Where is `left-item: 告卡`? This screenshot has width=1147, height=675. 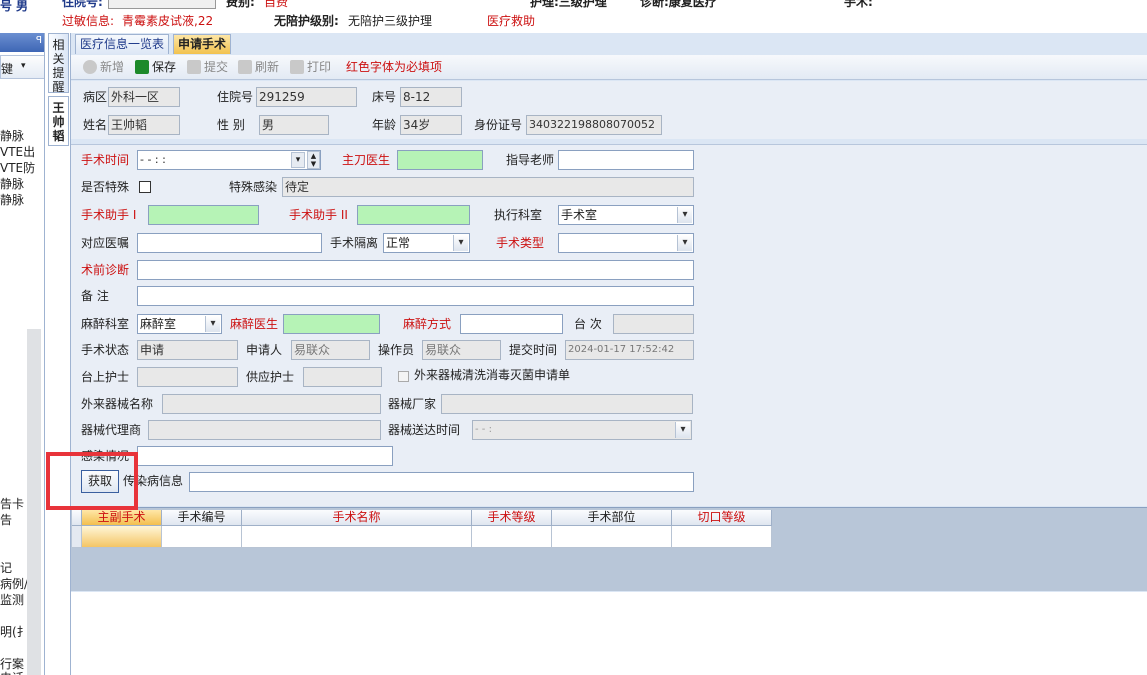
left-item: 告卡 is located at coordinates (12, 503).